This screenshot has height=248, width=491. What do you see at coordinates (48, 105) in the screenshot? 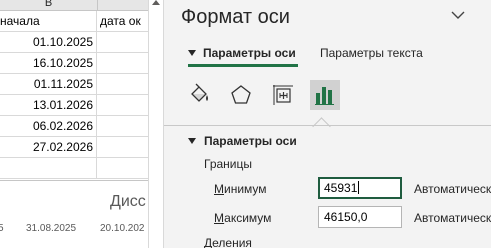
I see `cell-b: 13.01.2026` at bounding box center [48, 105].